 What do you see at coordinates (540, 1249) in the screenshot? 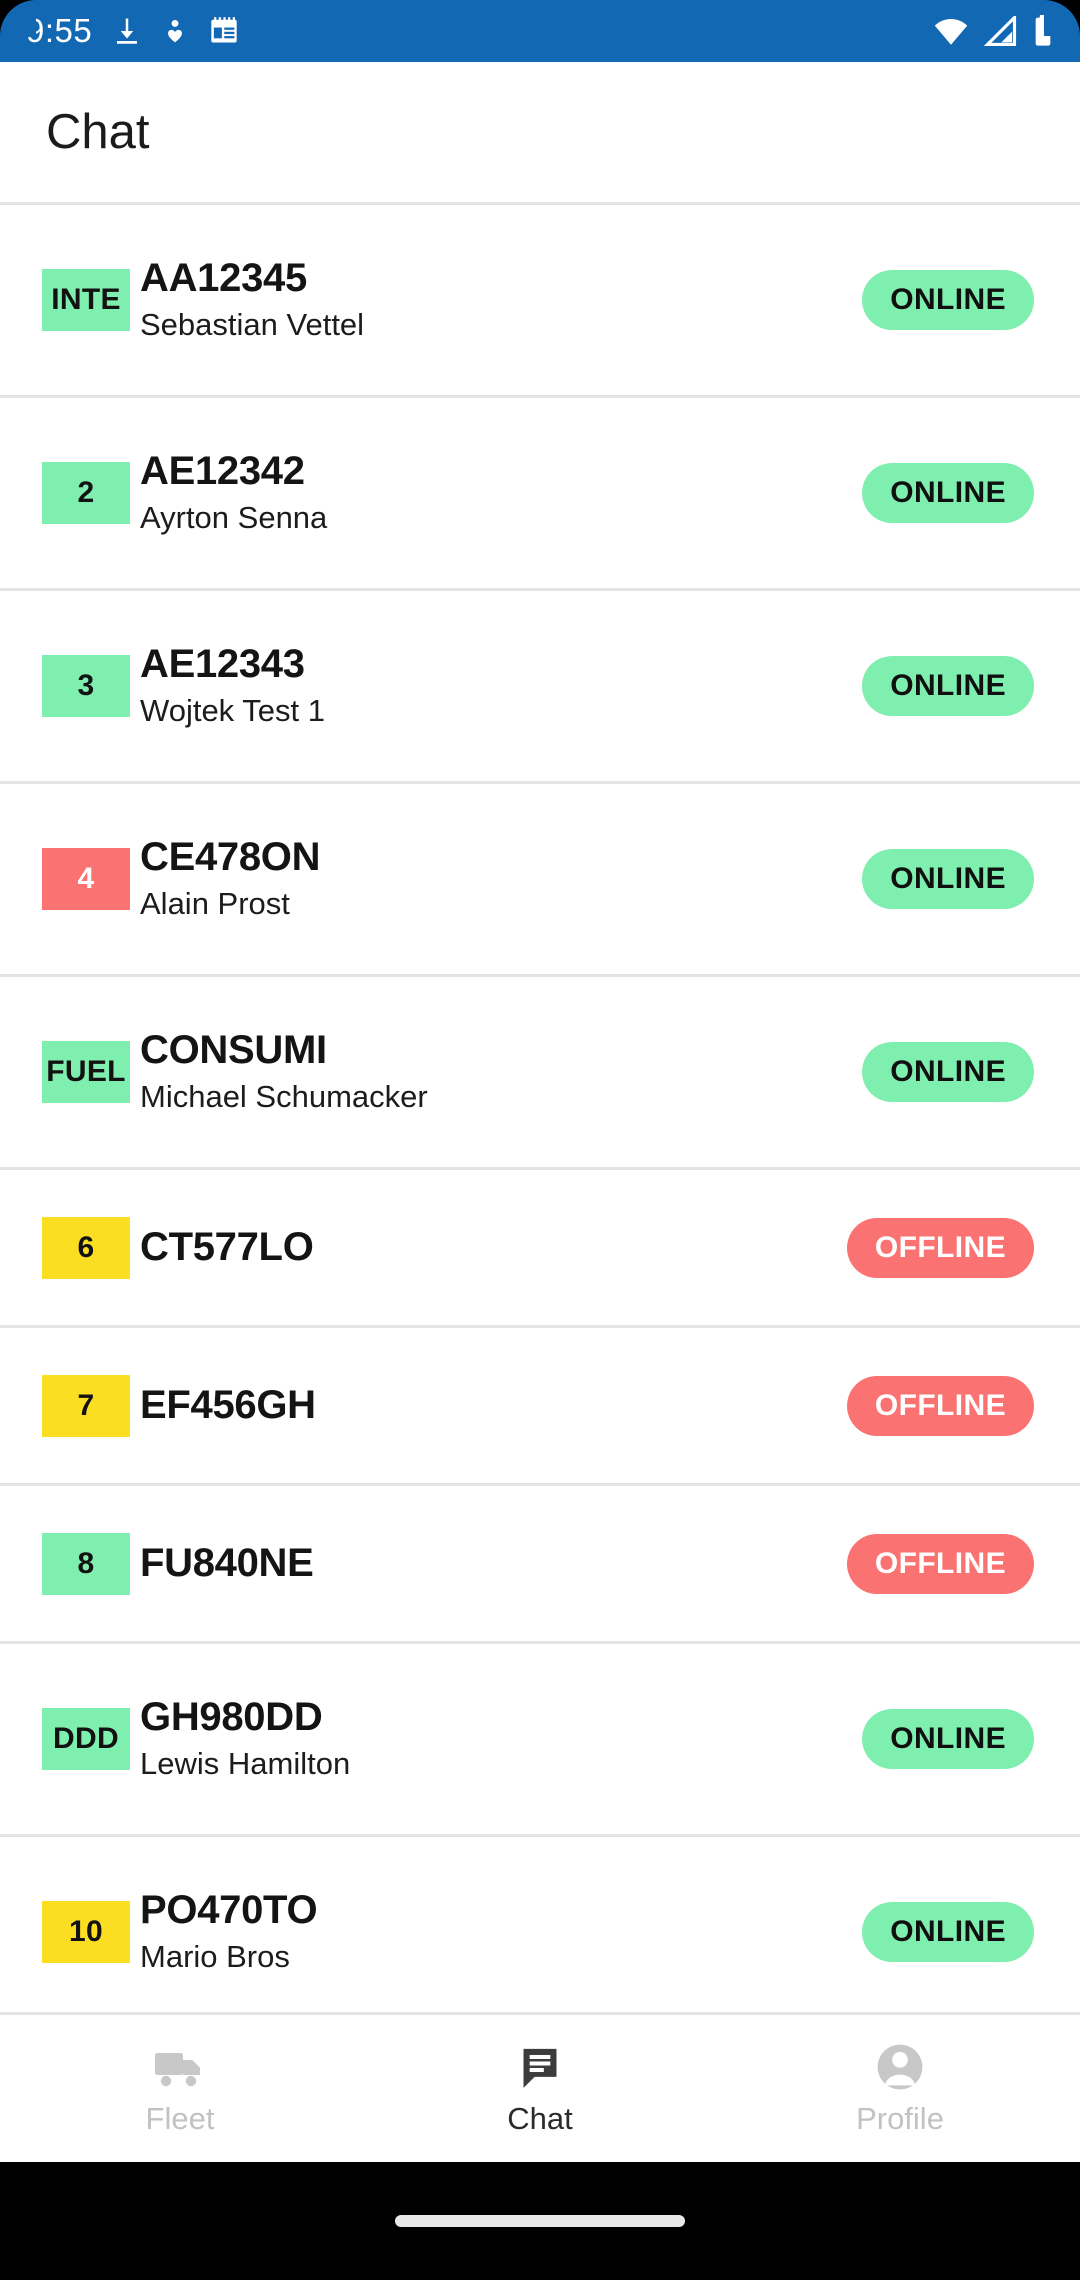
I see `chat-list-item: 6 CT577LO OFFLINE` at bounding box center [540, 1249].